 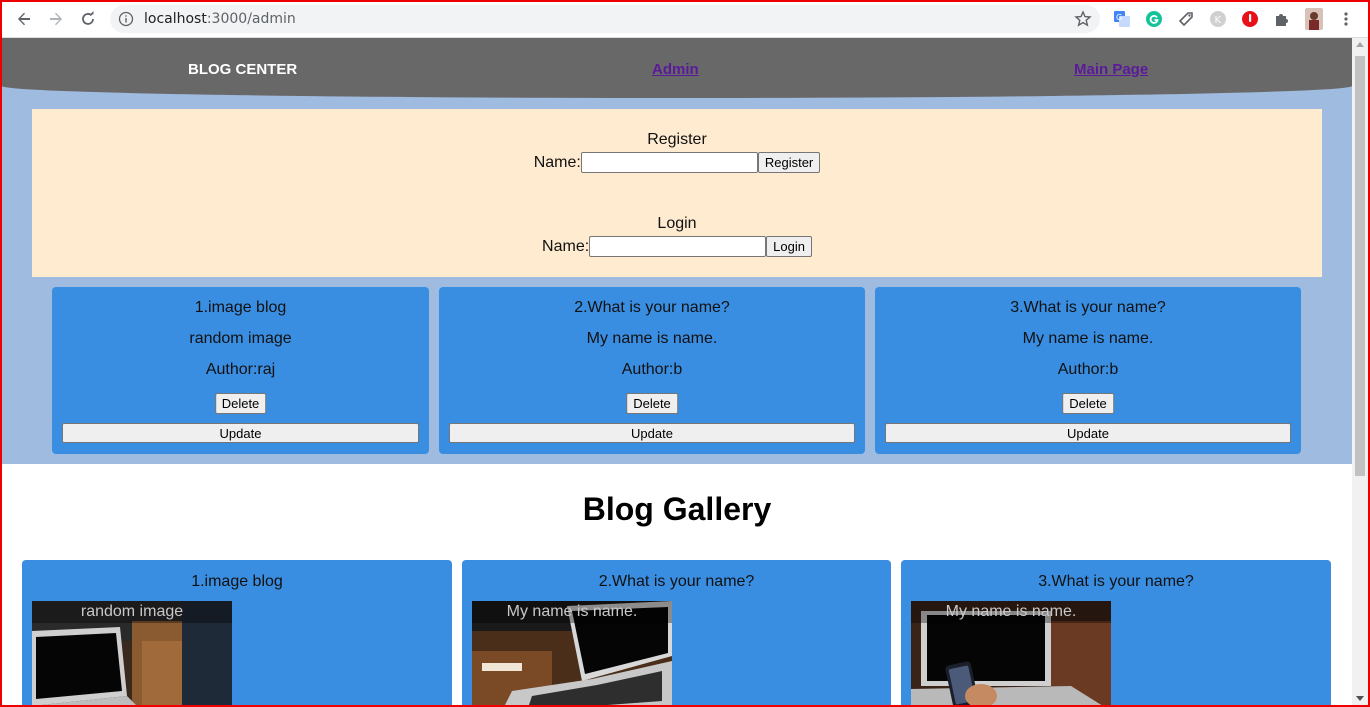 I want to click on url-text: localhost:3000/admin, so click(x=220, y=19).